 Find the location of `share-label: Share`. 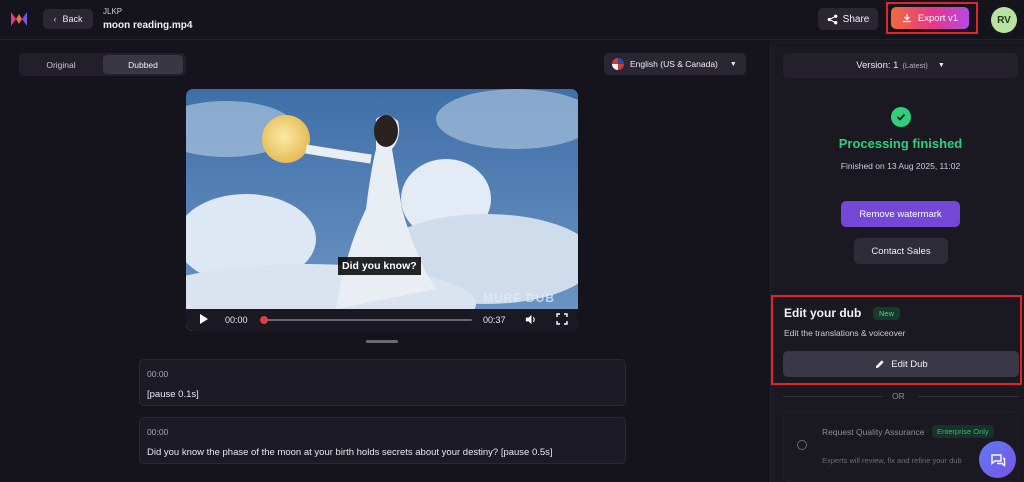

share-label: Share is located at coordinates (856, 19).